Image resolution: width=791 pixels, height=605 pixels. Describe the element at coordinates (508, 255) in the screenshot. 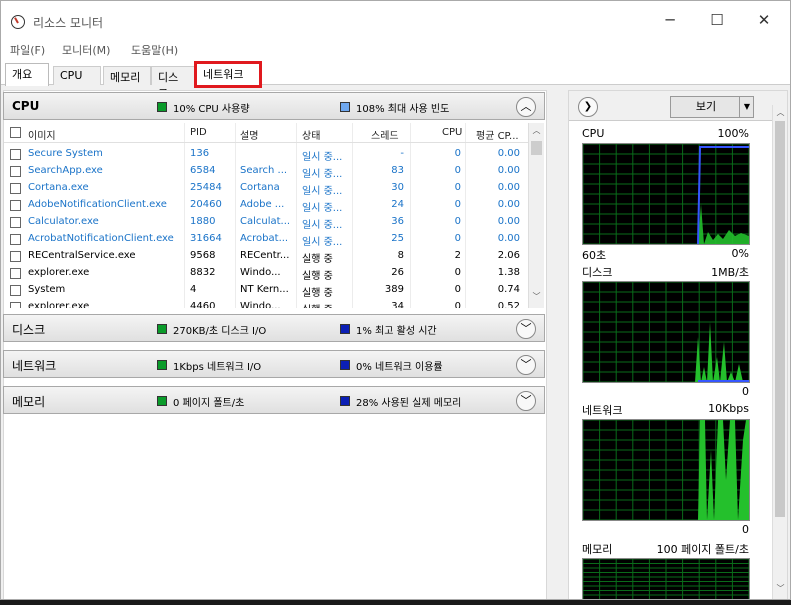

I see `cell-avg: 2.06` at that location.